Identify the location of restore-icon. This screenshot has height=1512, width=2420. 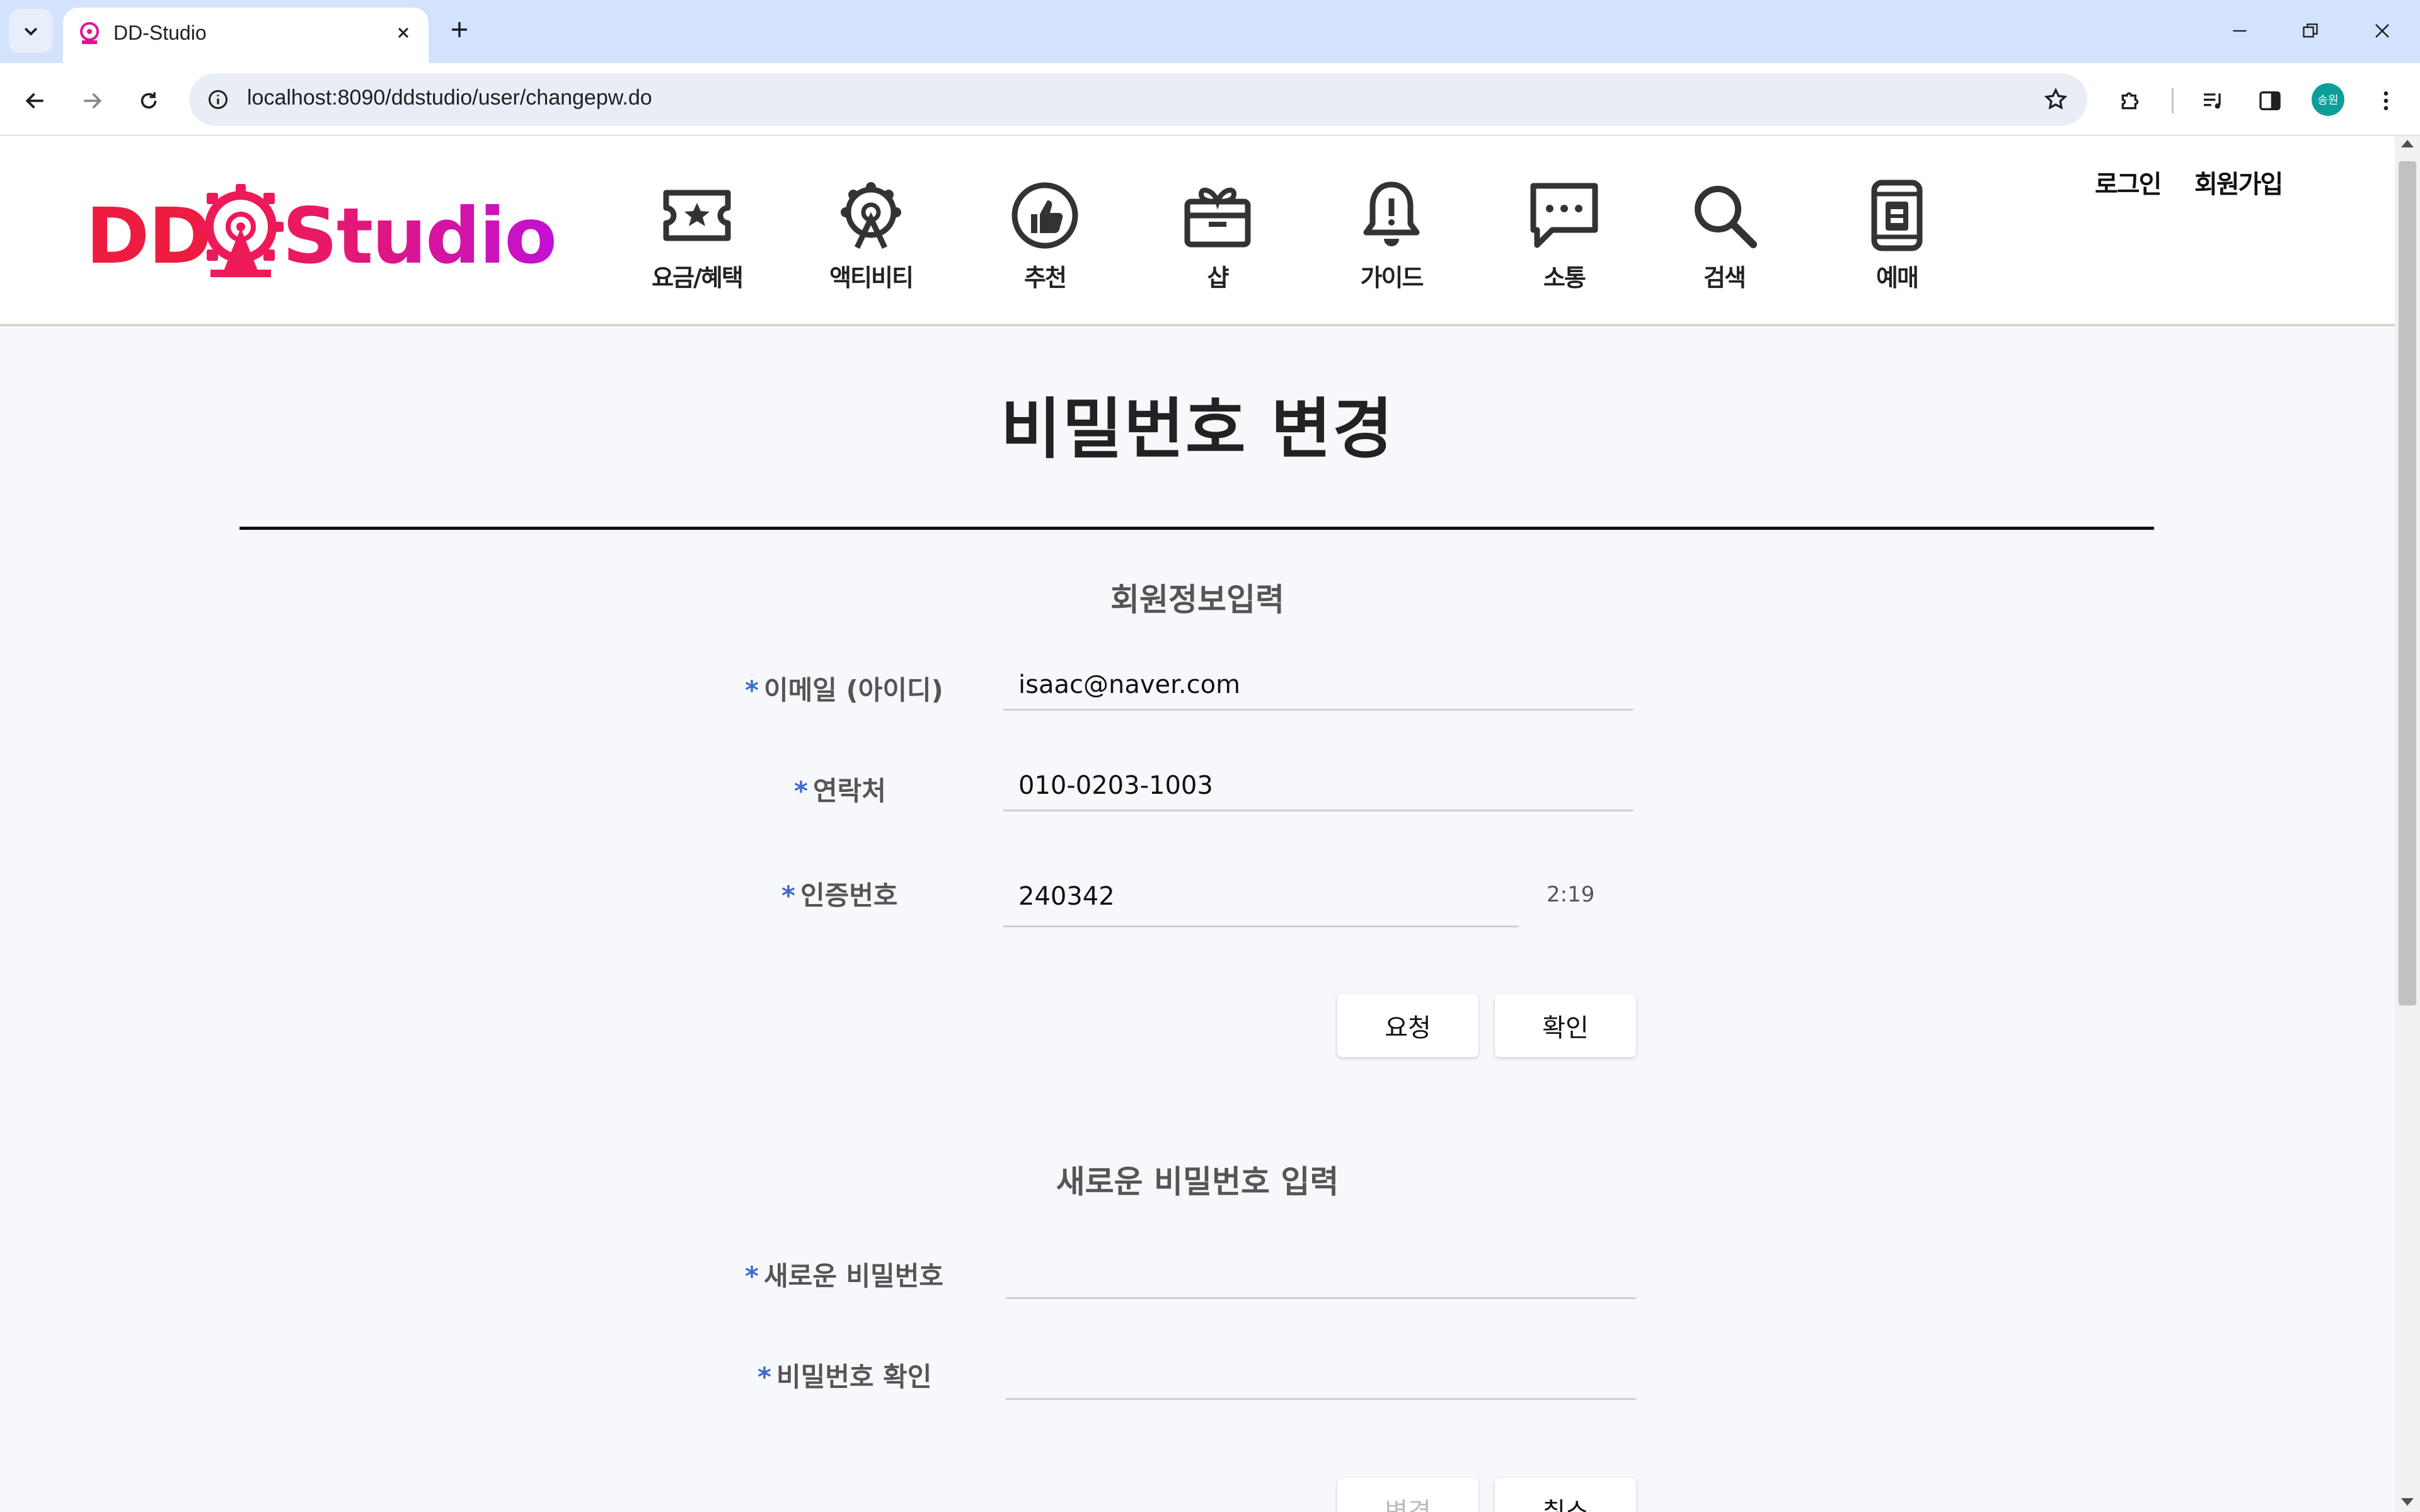
(2311, 30).